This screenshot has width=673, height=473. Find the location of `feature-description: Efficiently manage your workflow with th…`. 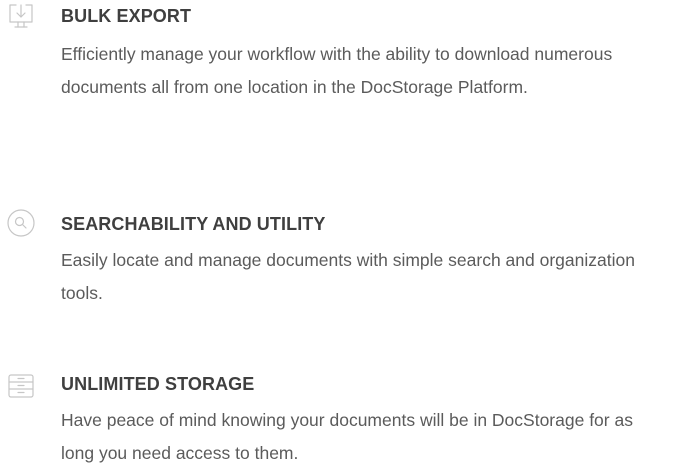

feature-description: Efficiently manage your workflow with th… is located at coordinates (337, 70).